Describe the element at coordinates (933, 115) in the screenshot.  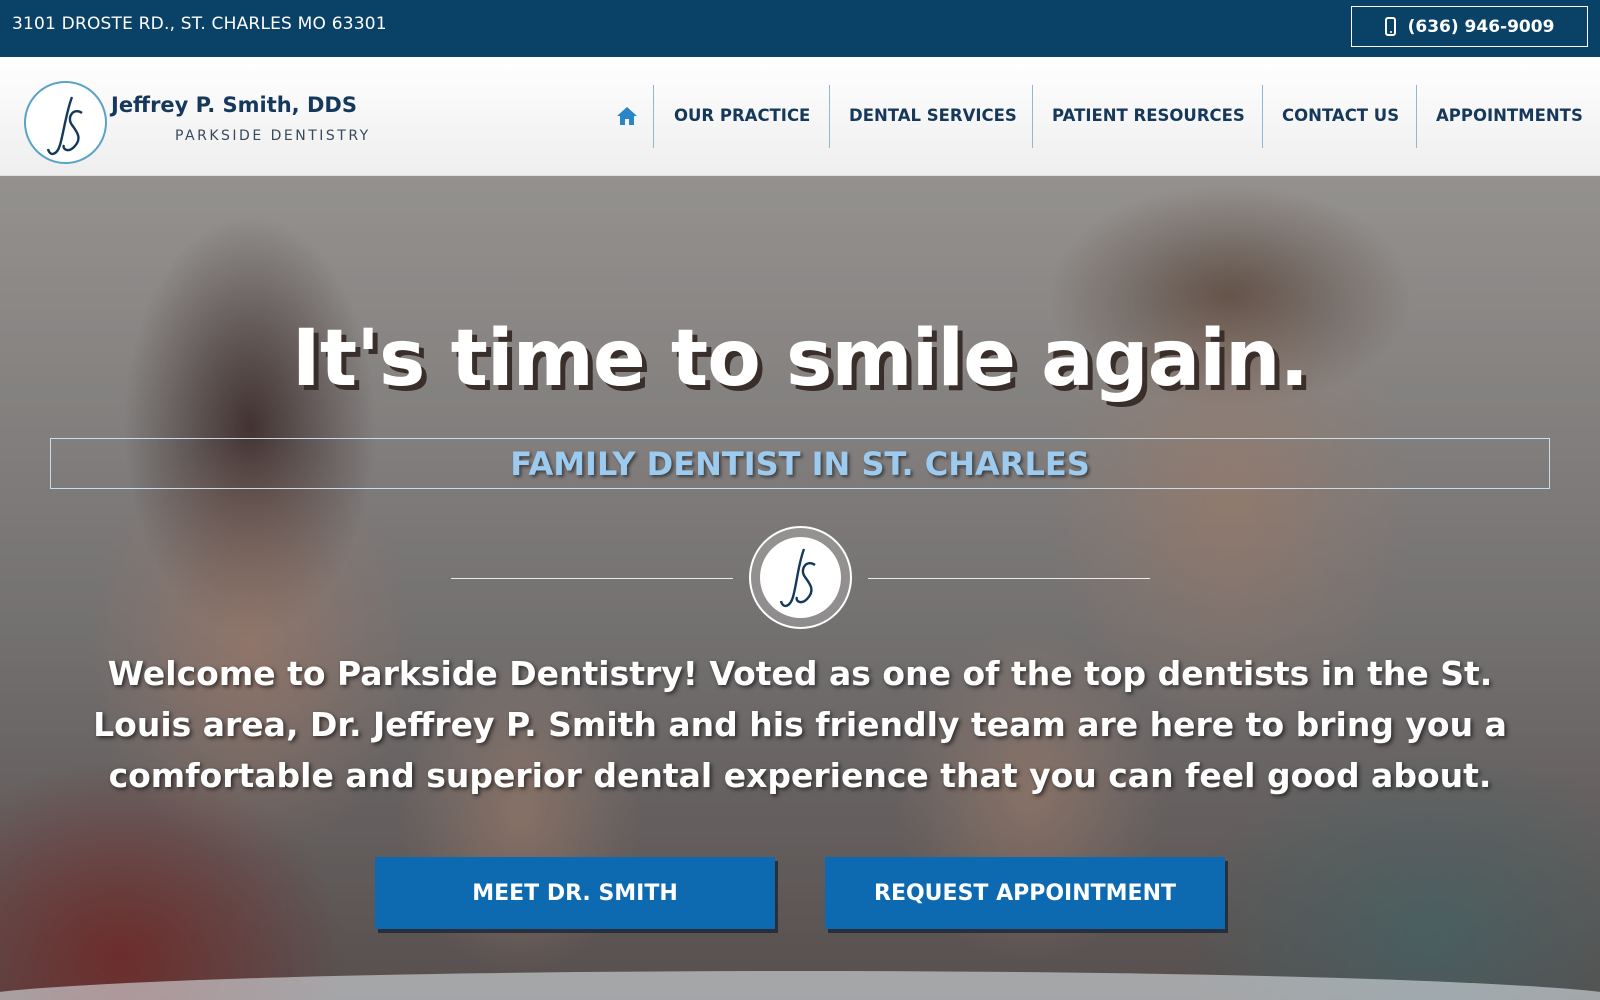
I see `nav-dental-services: DENTAL SERVICES` at that location.